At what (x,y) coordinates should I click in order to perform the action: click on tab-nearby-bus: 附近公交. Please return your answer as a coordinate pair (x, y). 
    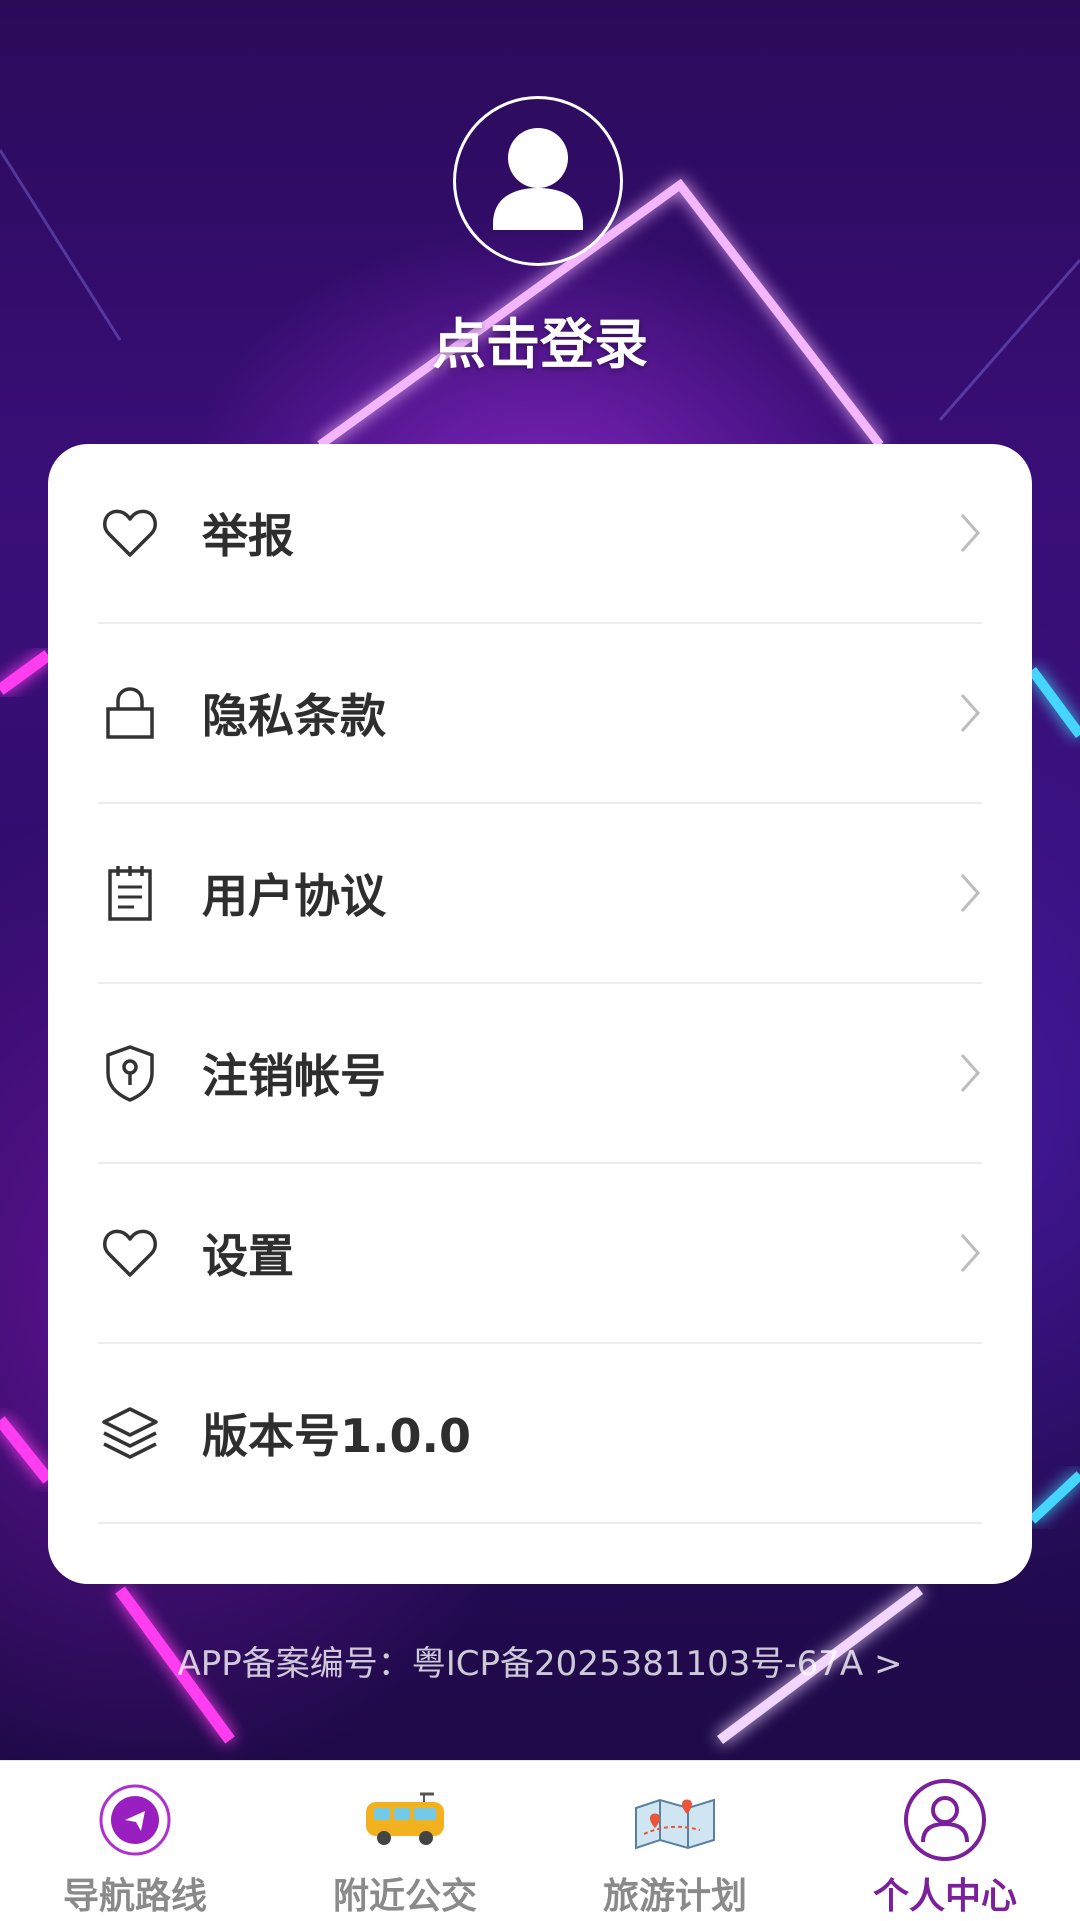
    Looking at the image, I should click on (405, 1841).